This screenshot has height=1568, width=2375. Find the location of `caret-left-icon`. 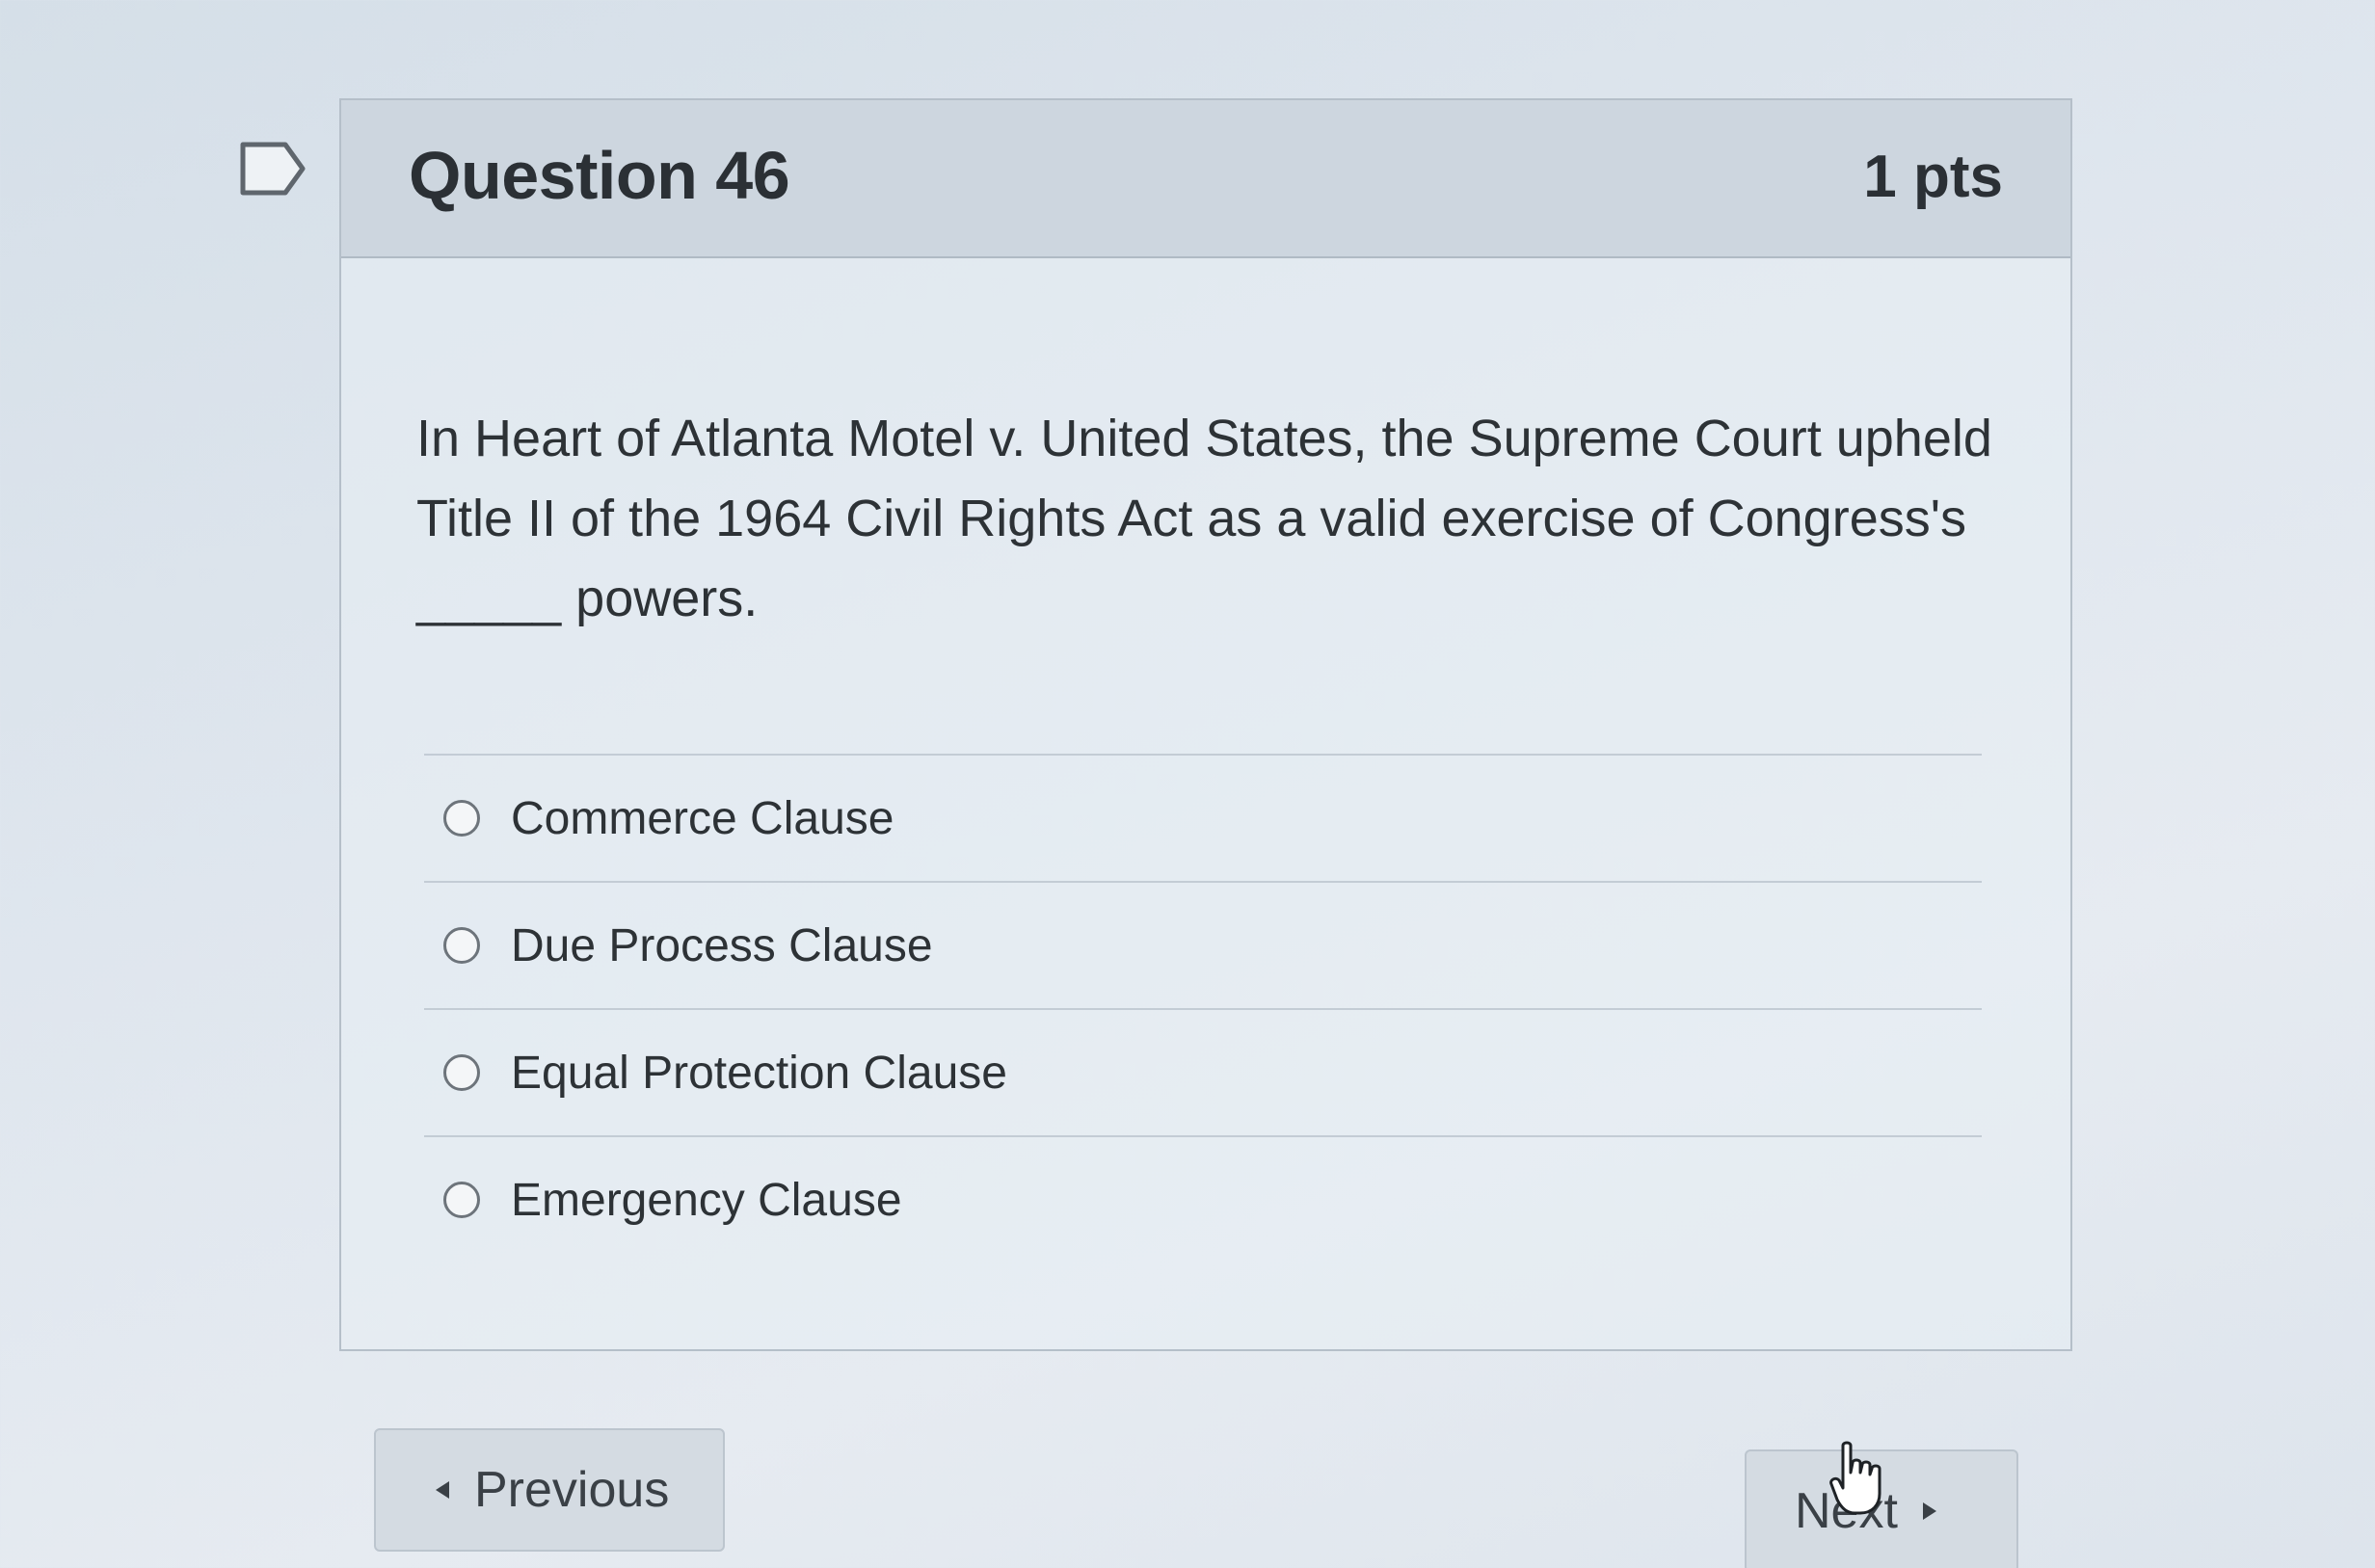

caret-left-icon is located at coordinates (442, 1490).